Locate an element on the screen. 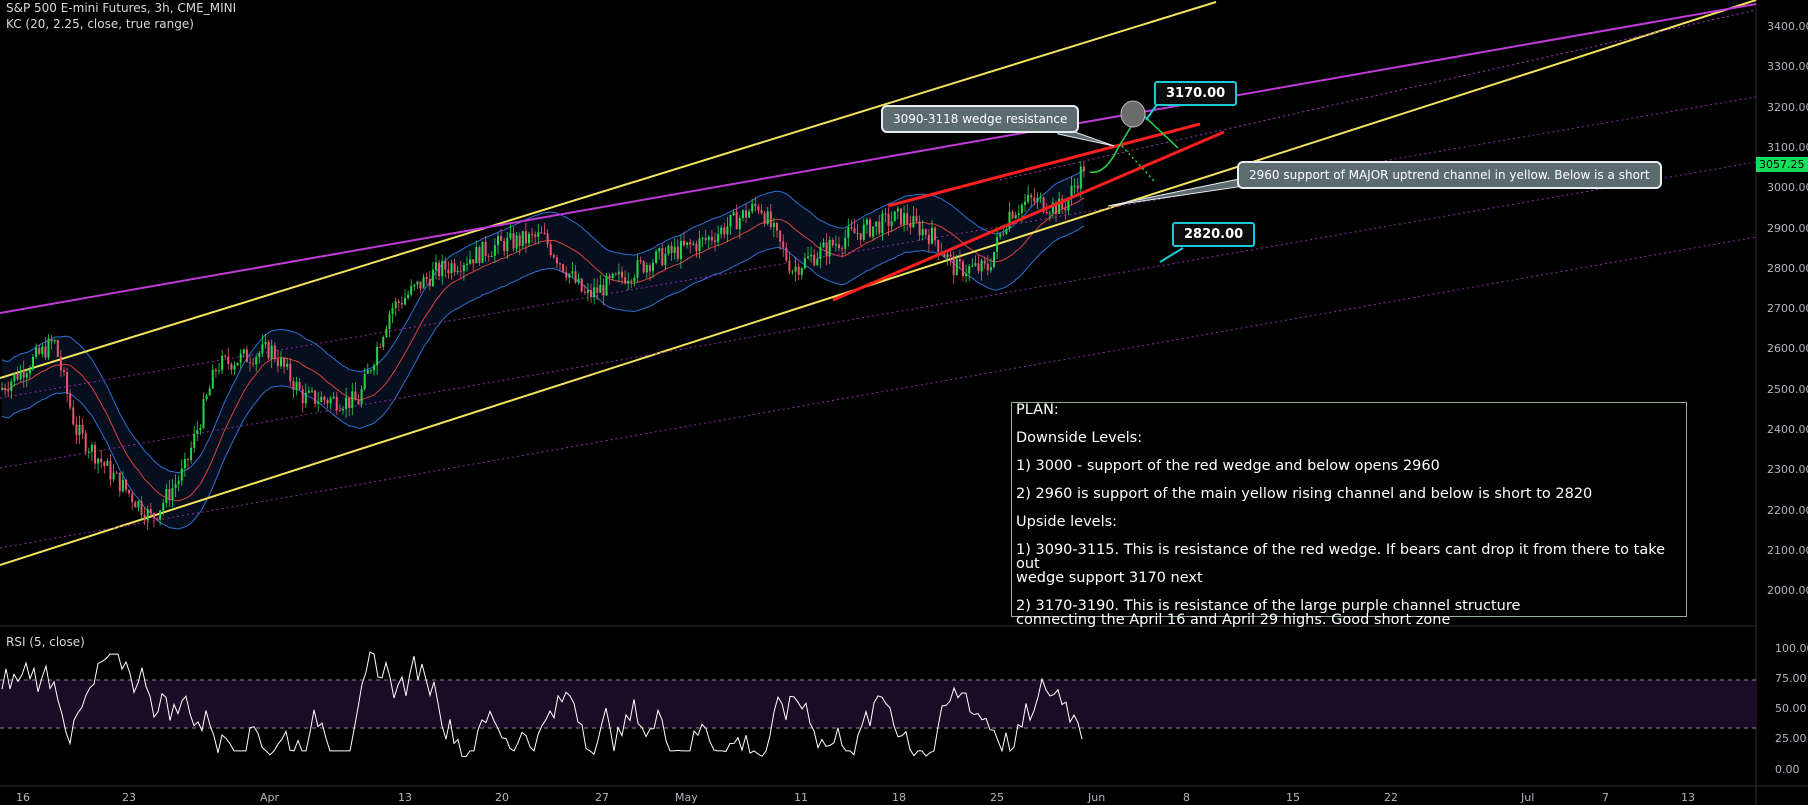  price-axis-label: 2500.00 is located at coordinates (1787, 389).